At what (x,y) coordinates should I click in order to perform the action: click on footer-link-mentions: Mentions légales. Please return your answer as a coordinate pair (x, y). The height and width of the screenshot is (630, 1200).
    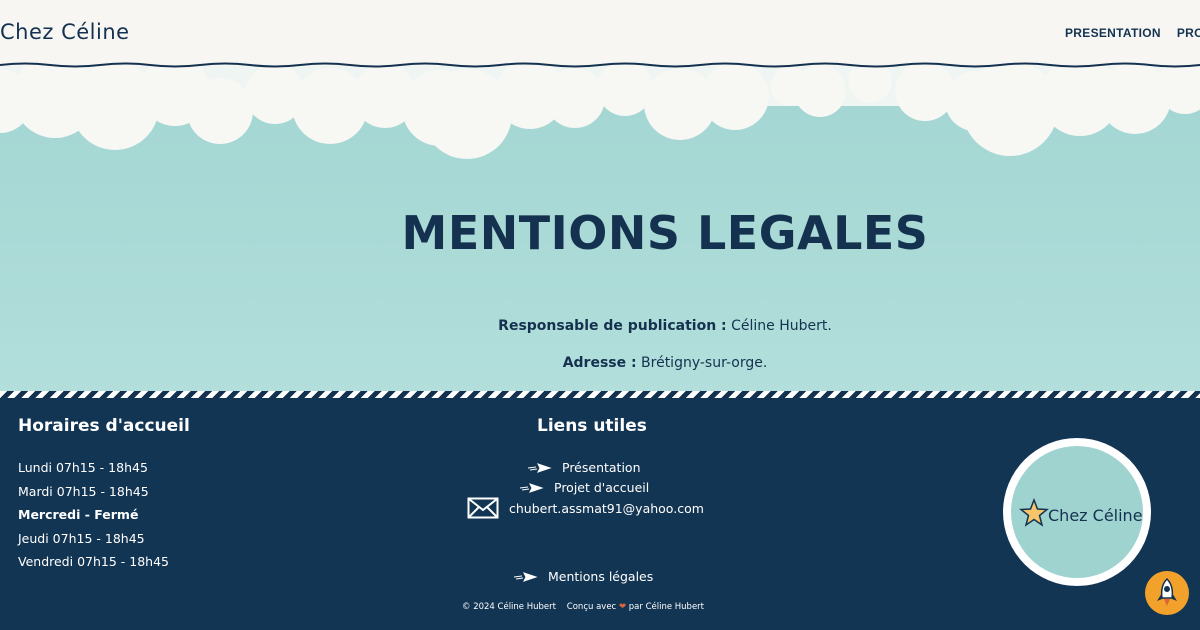
    Looking at the image, I should click on (582, 576).